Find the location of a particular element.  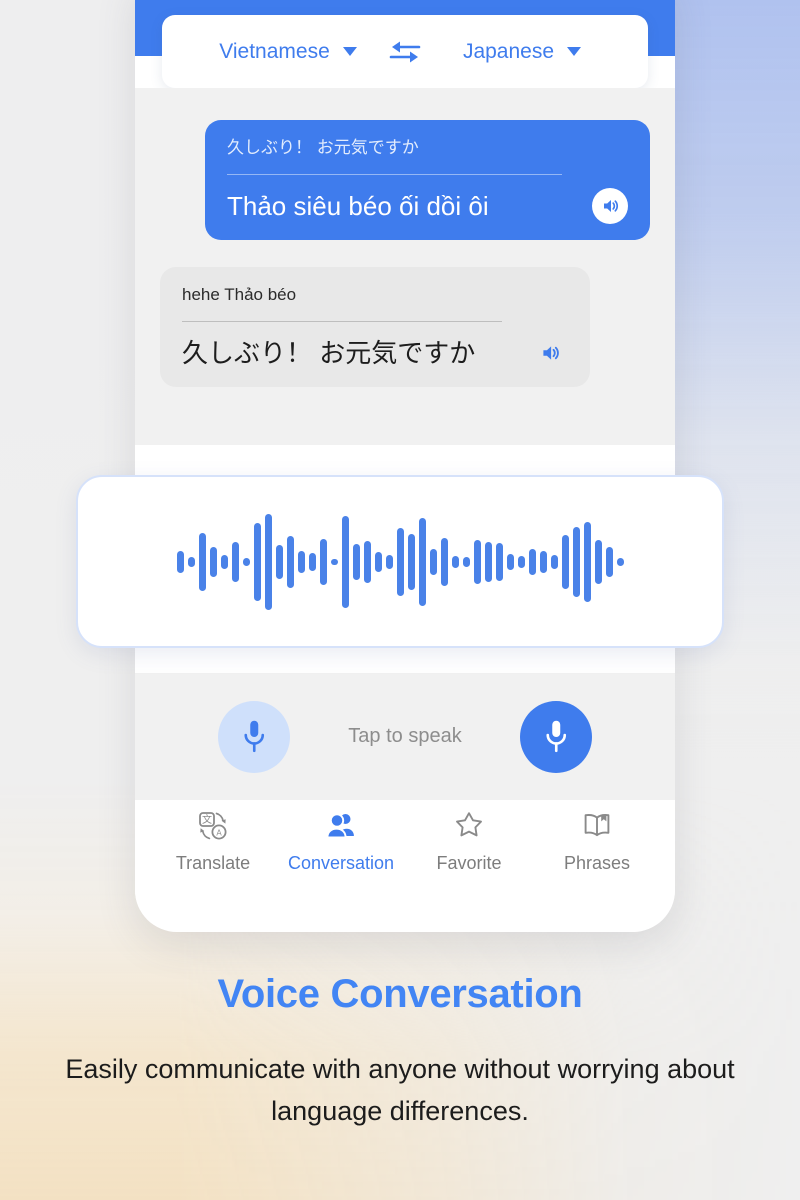

nav-label: Conversation is located at coordinates (341, 863).